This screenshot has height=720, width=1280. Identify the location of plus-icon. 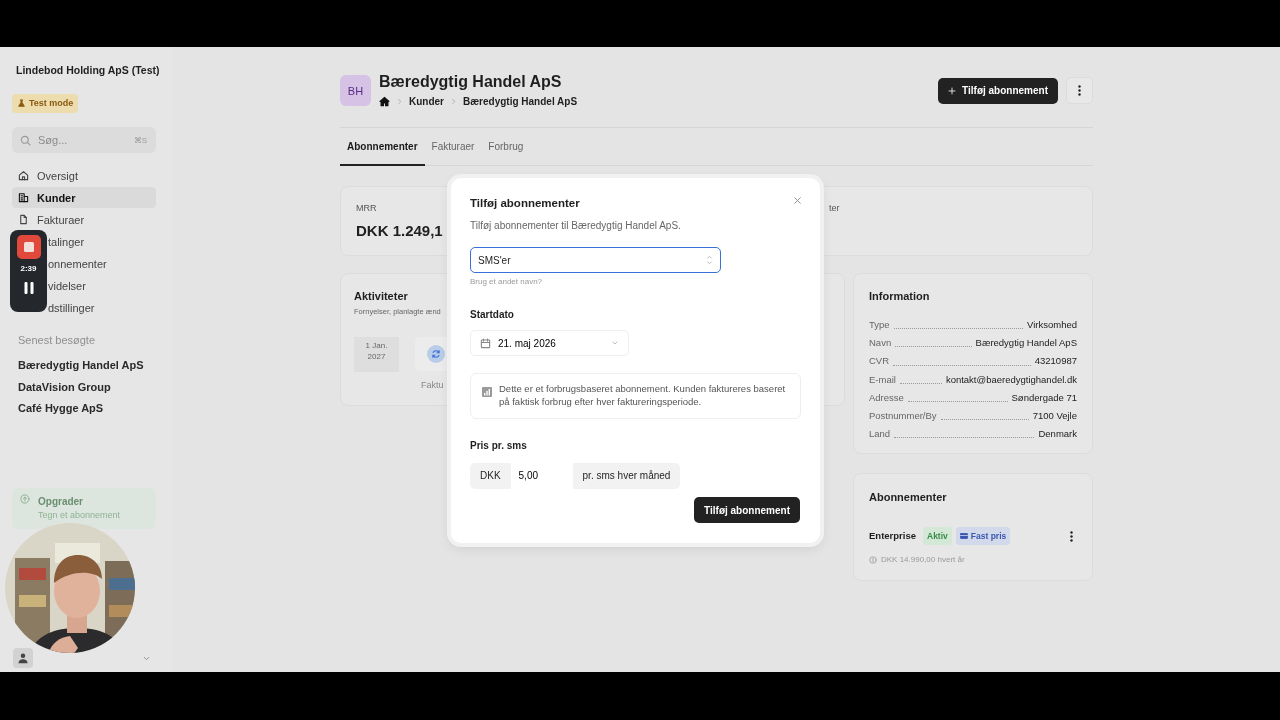
(952, 90).